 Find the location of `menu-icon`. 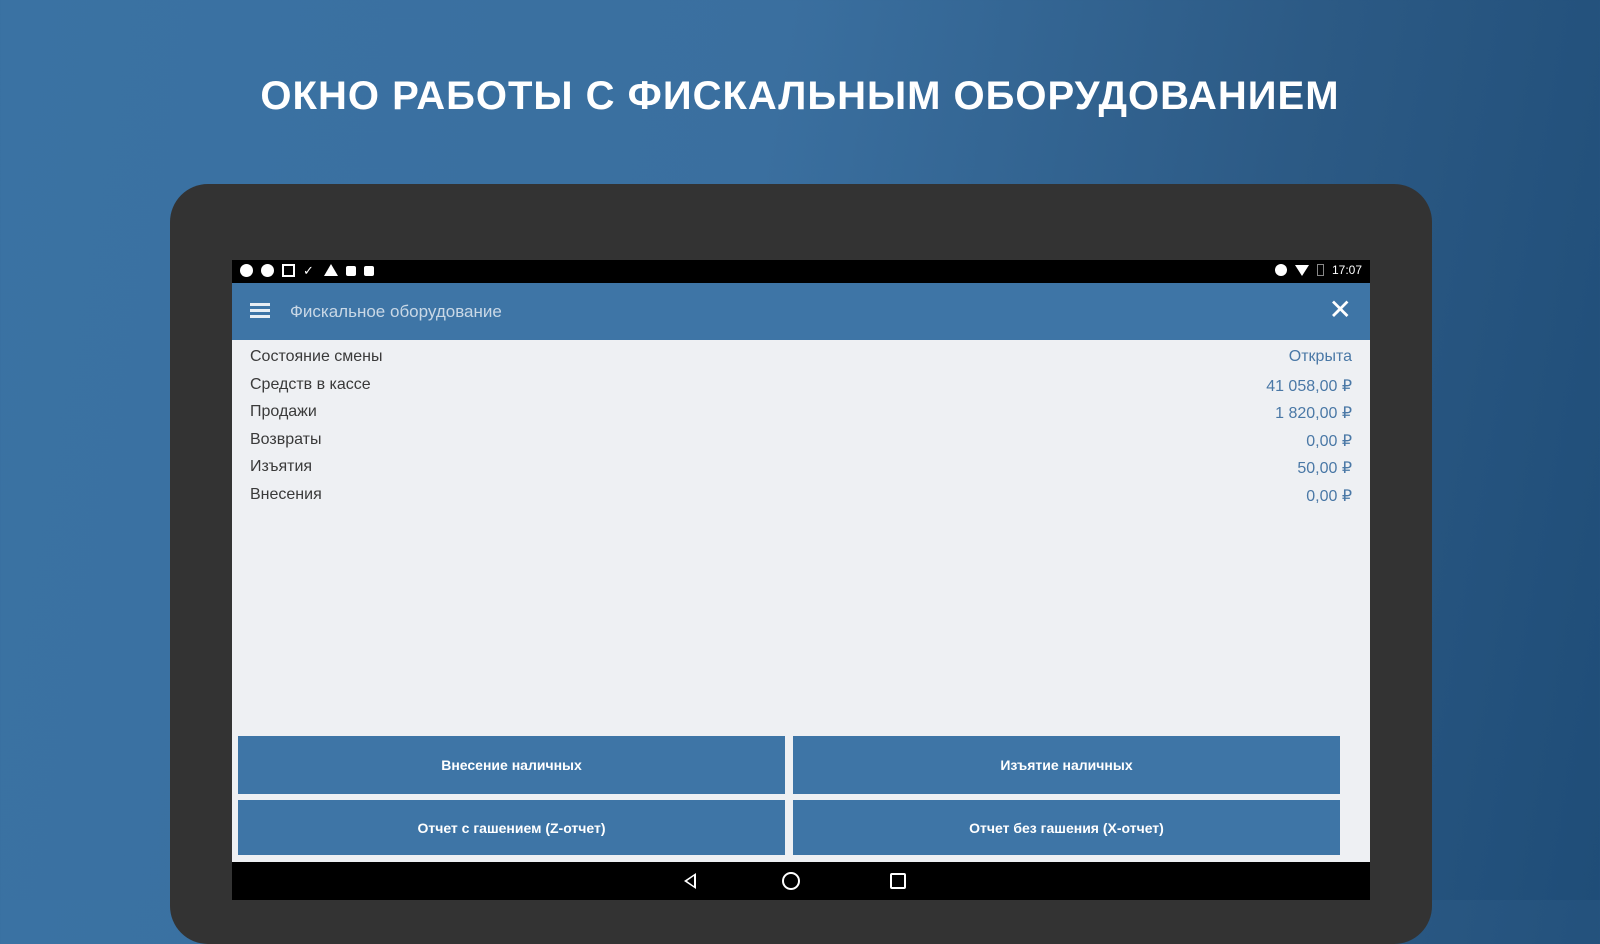

menu-icon is located at coordinates (260, 311).